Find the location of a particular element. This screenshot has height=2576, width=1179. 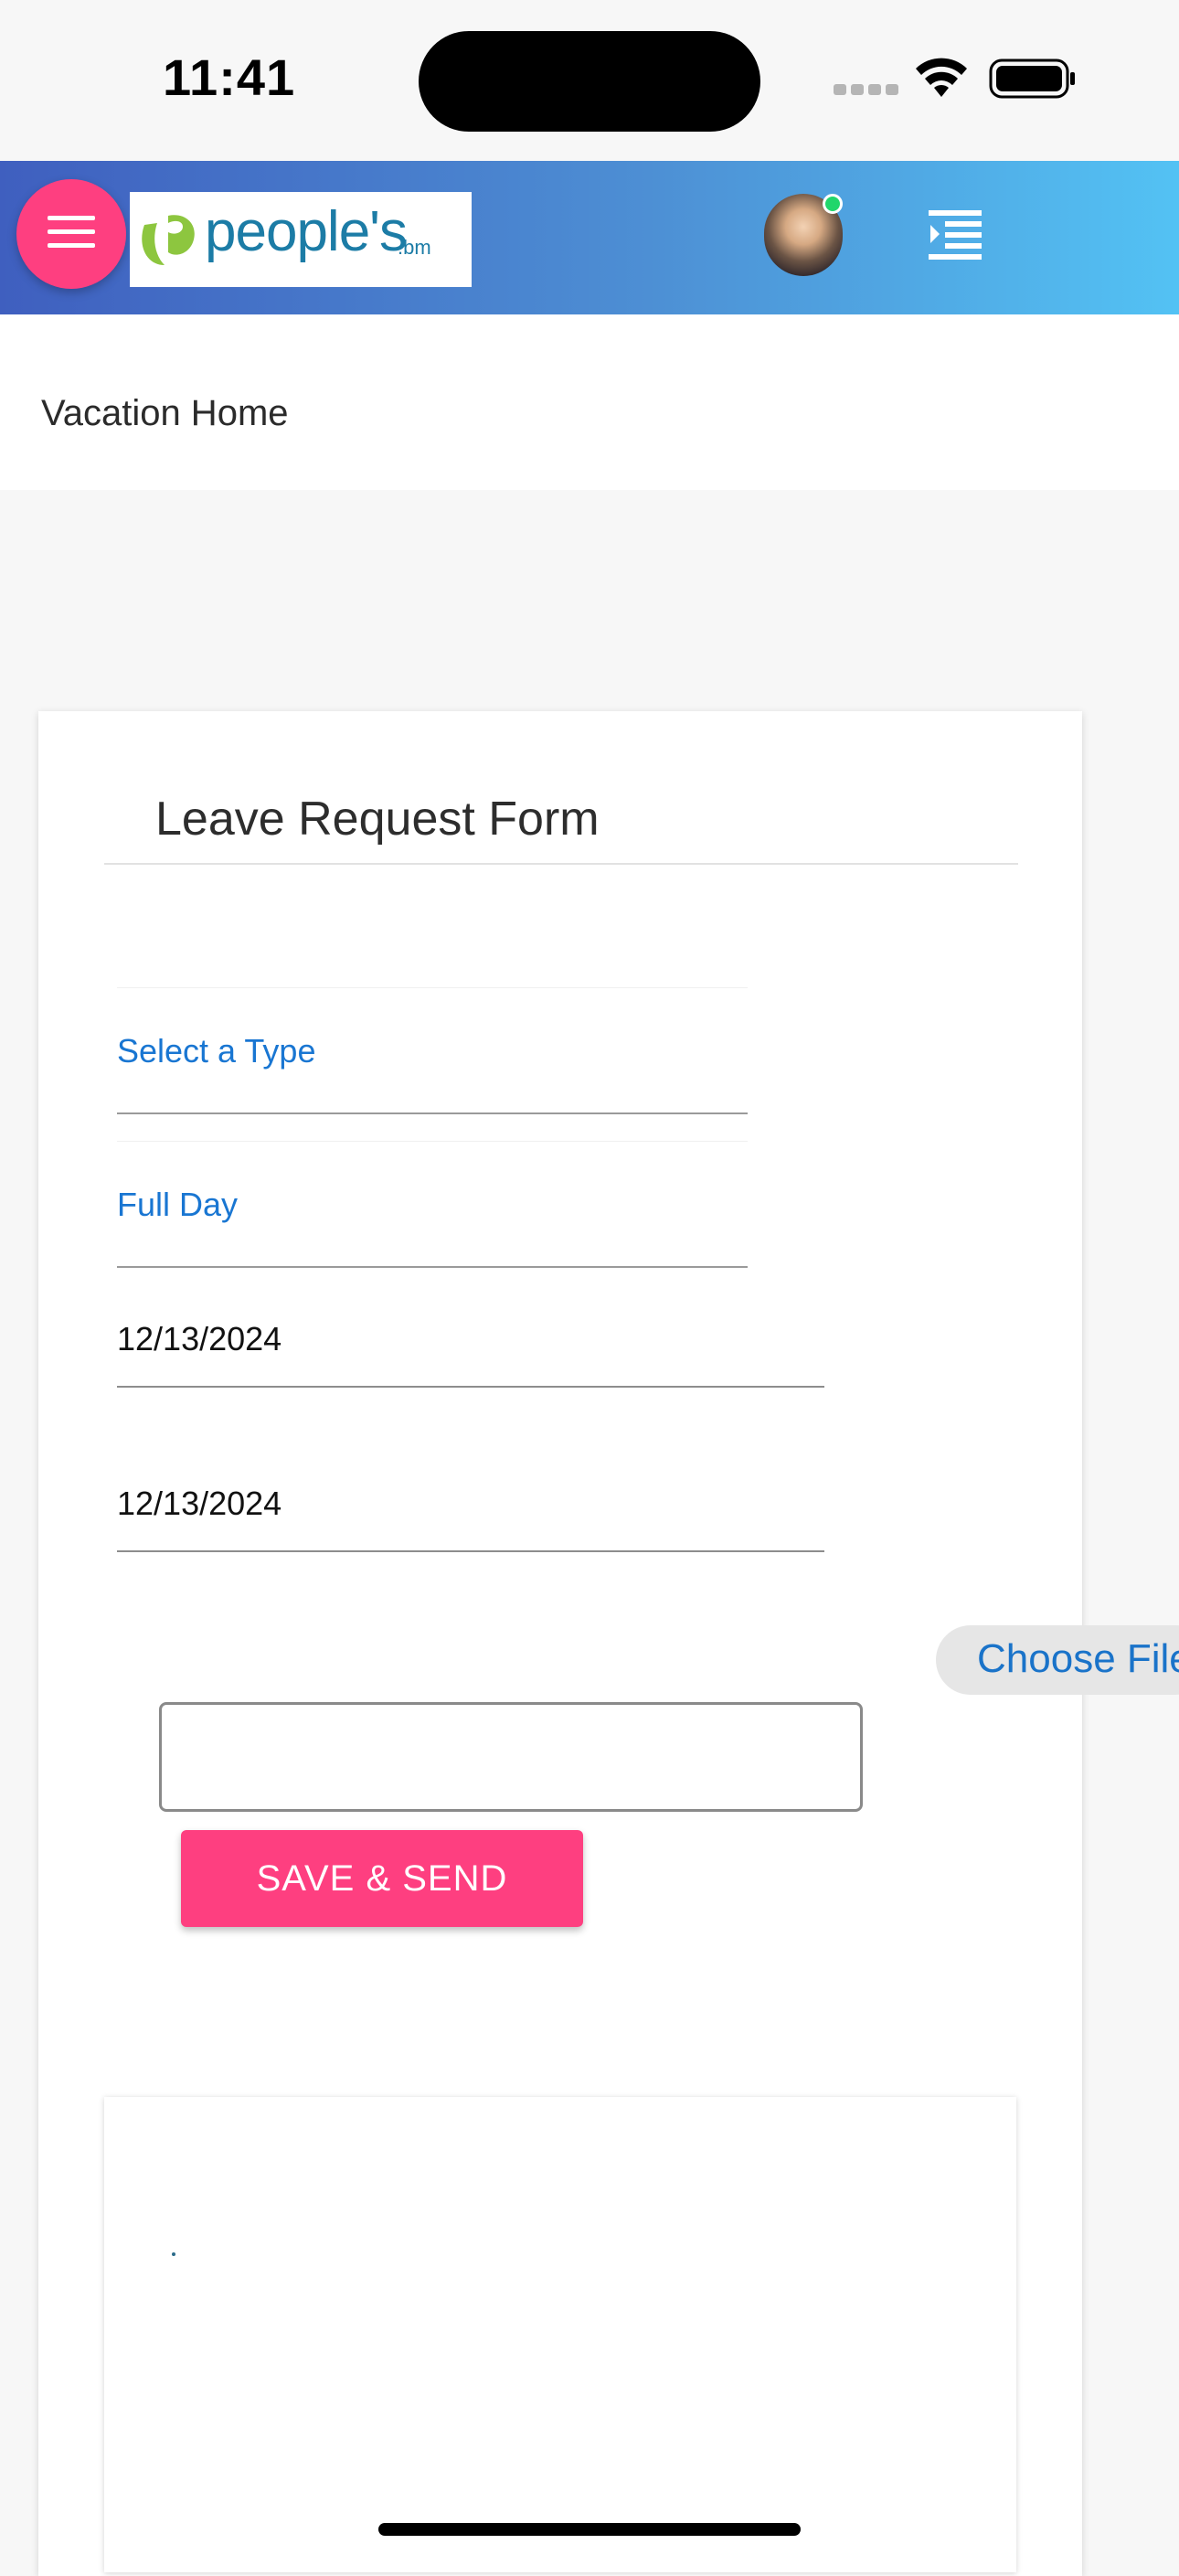

save-and-send-button: SAVE & SEND is located at coordinates (382, 1879).